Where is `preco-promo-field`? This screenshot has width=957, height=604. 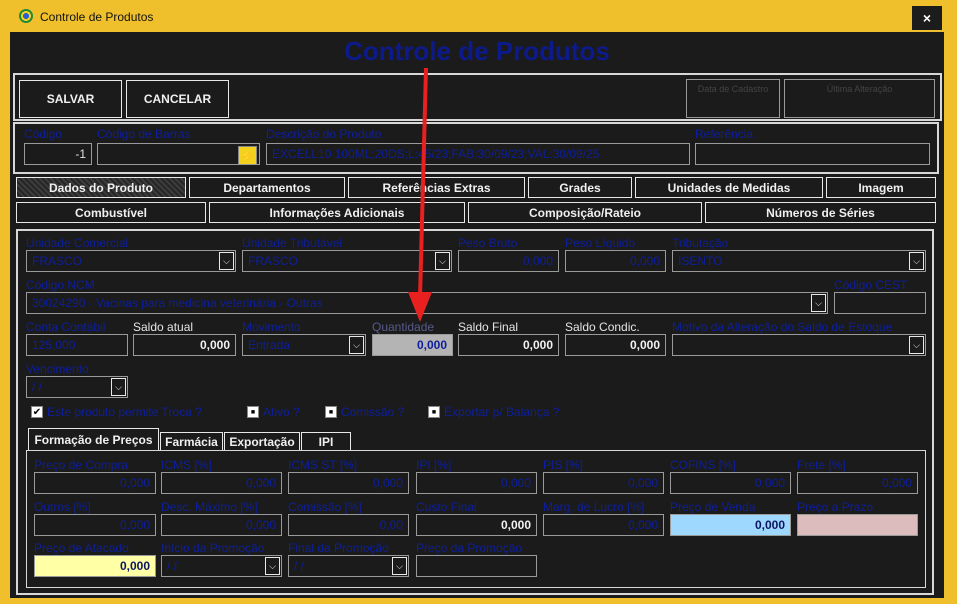 preco-promo-field is located at coordinates (476, 566).